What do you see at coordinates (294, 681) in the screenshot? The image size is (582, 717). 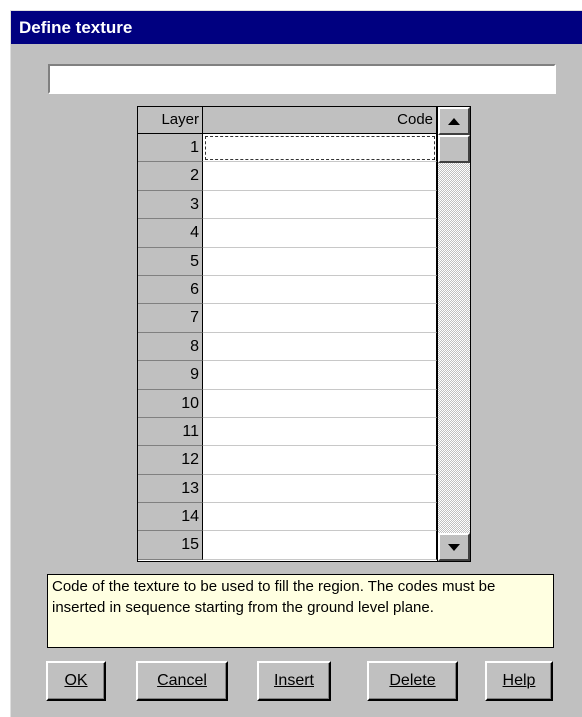 I see `insert-button: Insert` at bounding box center [294, 681].